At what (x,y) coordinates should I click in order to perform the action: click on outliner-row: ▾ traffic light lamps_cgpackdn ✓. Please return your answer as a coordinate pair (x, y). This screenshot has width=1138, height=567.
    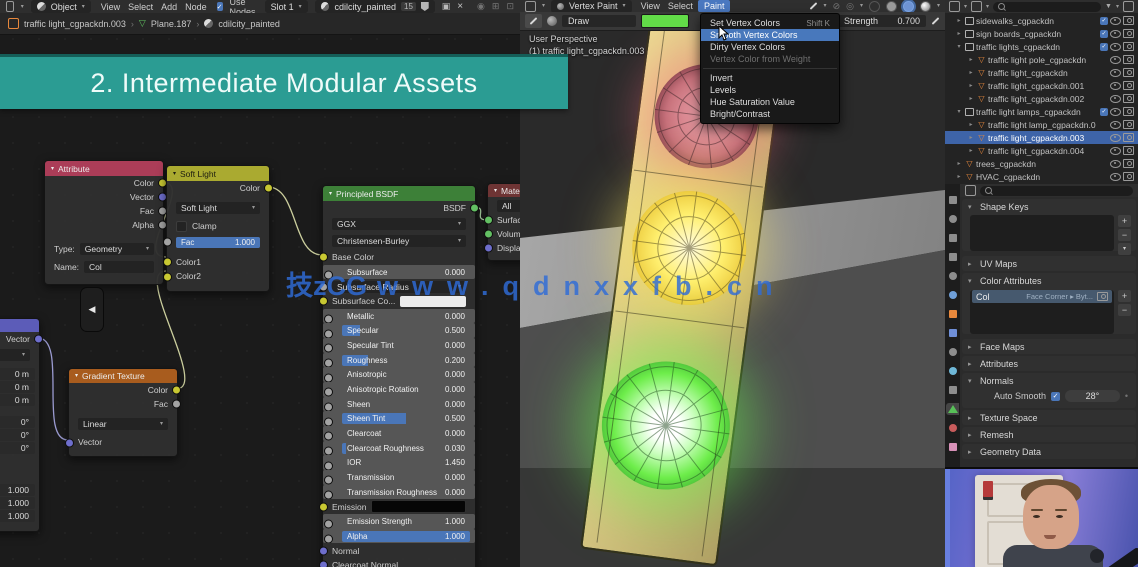
    Looking at the image, I should click on (1041, 111).